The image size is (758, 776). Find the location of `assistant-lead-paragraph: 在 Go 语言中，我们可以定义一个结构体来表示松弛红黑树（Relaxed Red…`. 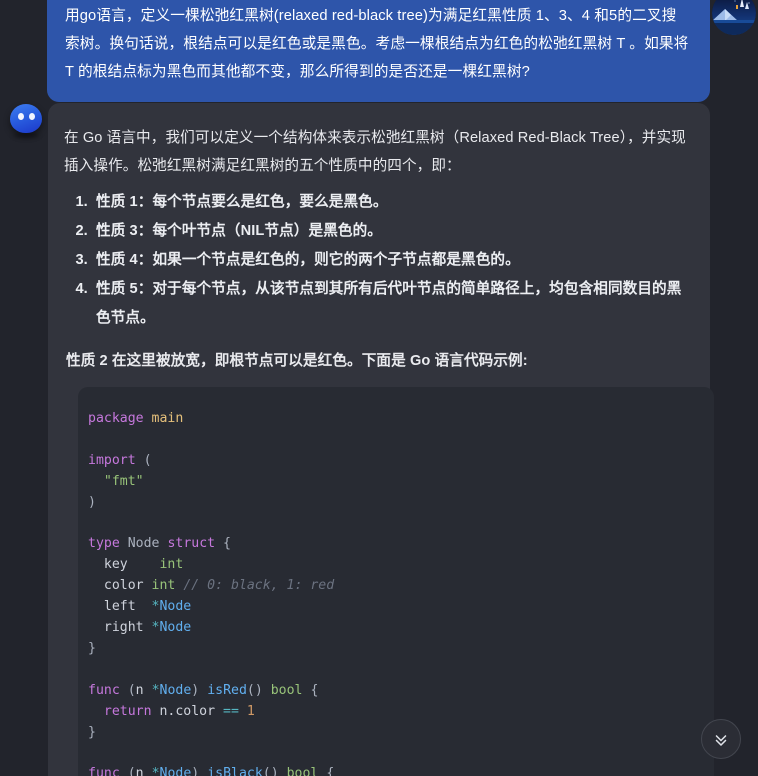

assistant-lead-paragraph: 在 Go 语言中，我们可以定义一个结构体来表示松弛红黑树（Relaxed Red… is located at coordinates (375, 152).